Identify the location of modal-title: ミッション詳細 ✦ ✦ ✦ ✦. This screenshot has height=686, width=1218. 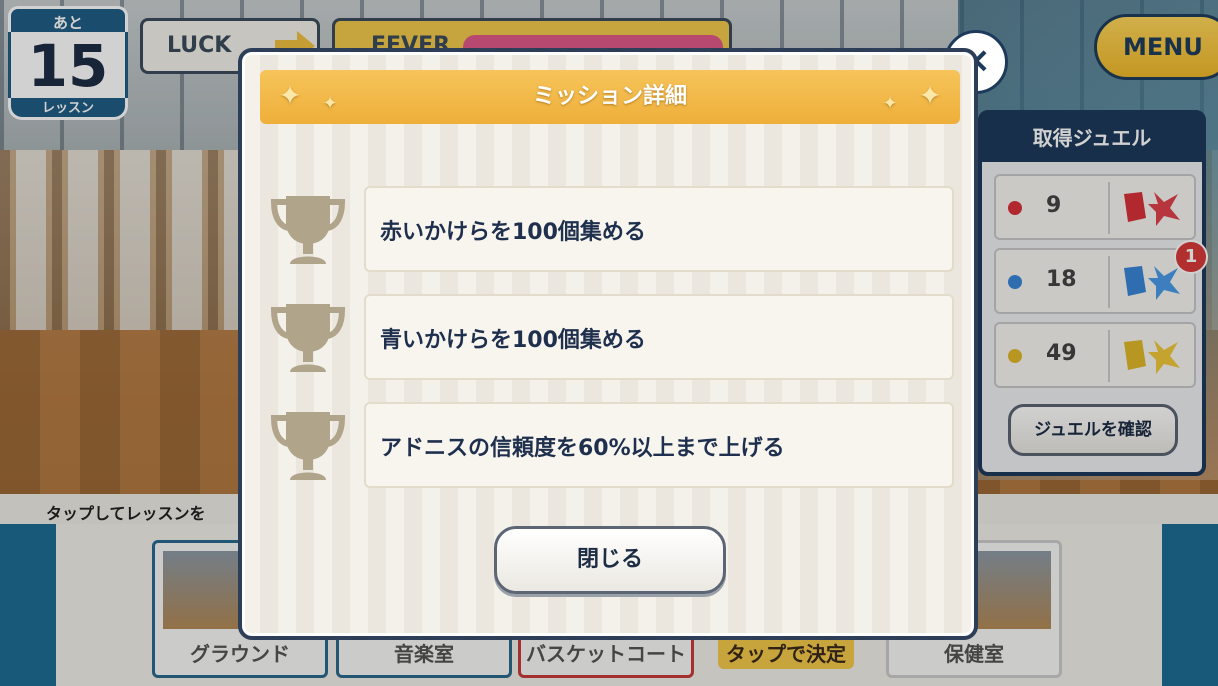
(610, 97).